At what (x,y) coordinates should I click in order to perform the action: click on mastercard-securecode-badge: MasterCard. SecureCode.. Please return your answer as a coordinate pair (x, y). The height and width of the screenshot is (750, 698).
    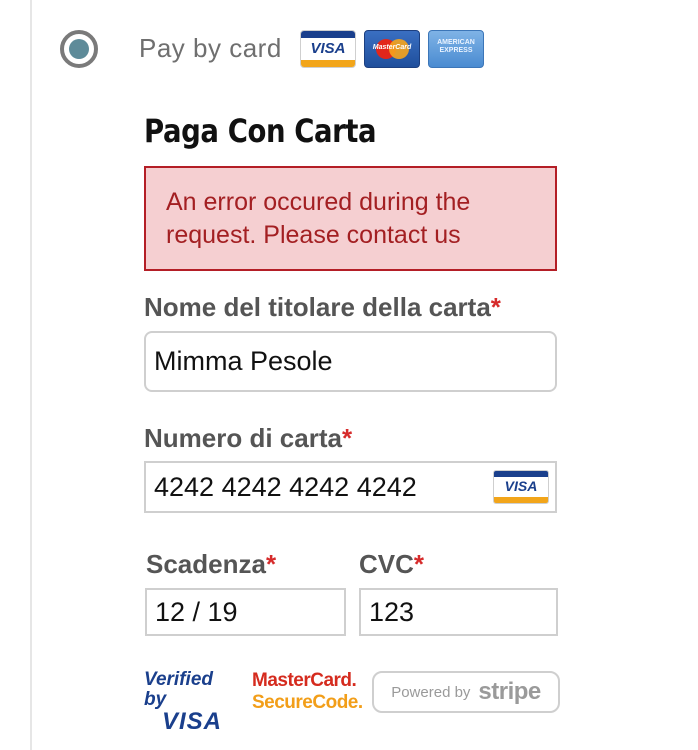
    Looking at the image, I should click on (307, 691).